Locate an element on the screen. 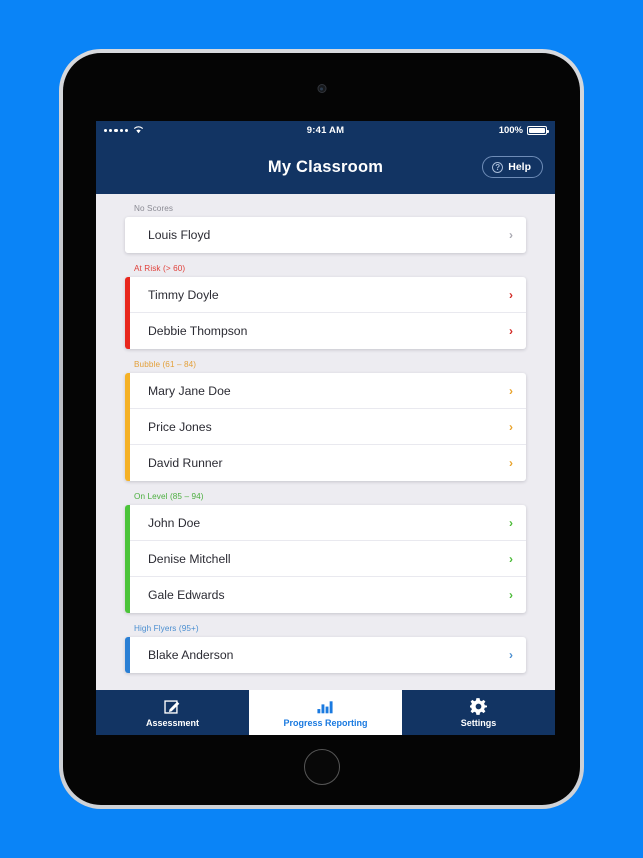 The width and height of the screenshot is (643, 858). student-row: Price Jones › is located at coordinates (328, 427).